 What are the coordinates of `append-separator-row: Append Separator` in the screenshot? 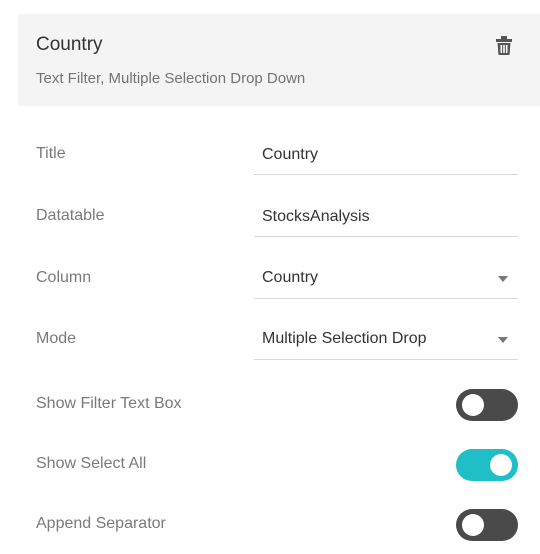 It's located at (278, 527).